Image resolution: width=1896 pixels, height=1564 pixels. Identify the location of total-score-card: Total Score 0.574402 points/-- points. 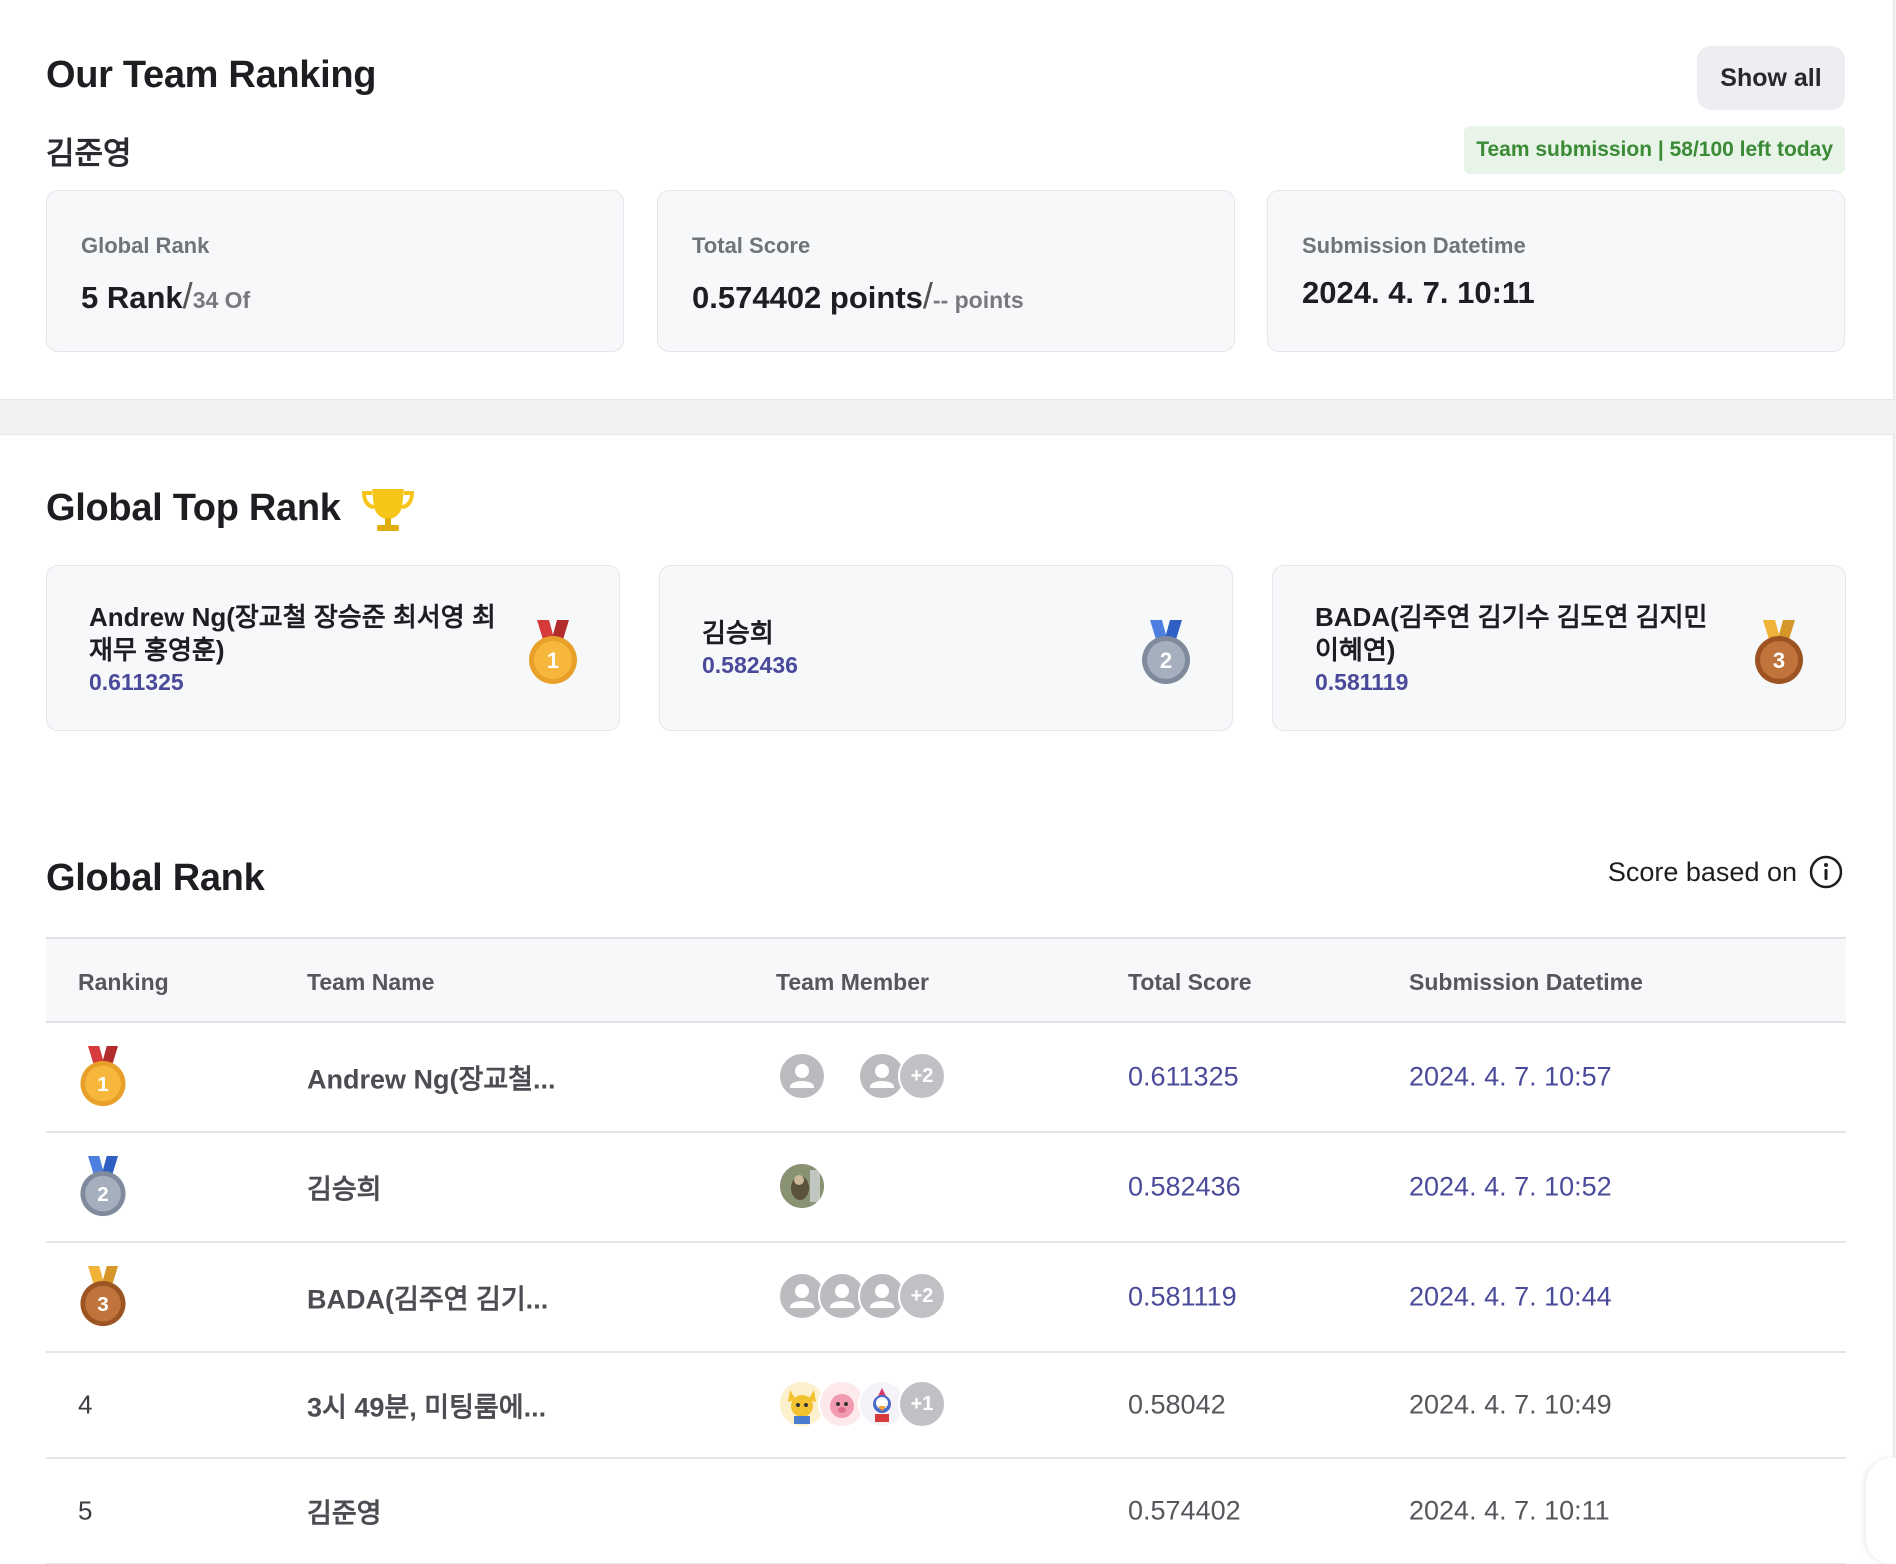
(946, 271).